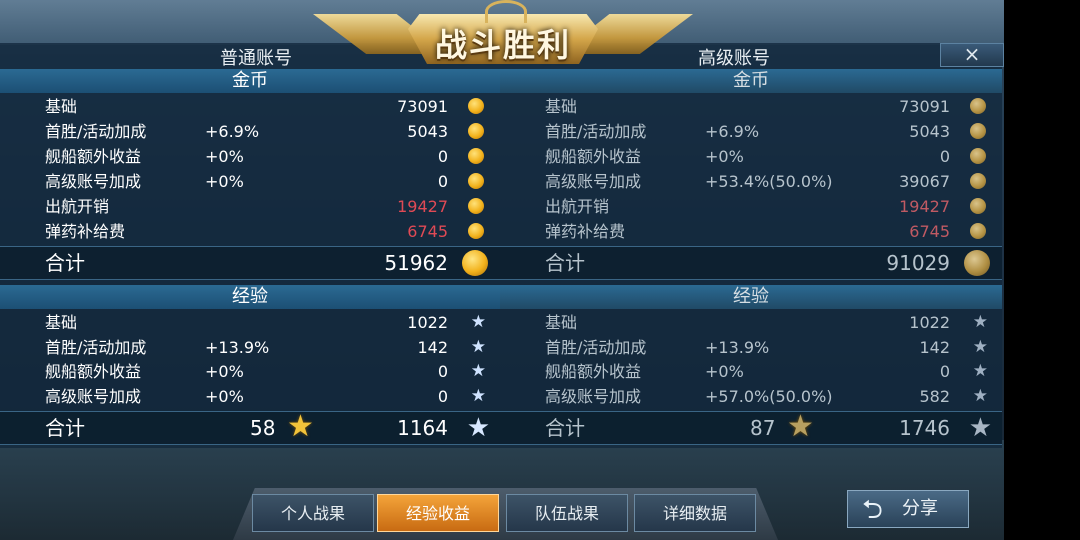 Image resolution: width=1080 pixels, height=540 pixels. What do you see at coordinates (695, 513) in the screenshot?
I see `tab-detailed-data: 详细数据` at bounding box center [695, 513].